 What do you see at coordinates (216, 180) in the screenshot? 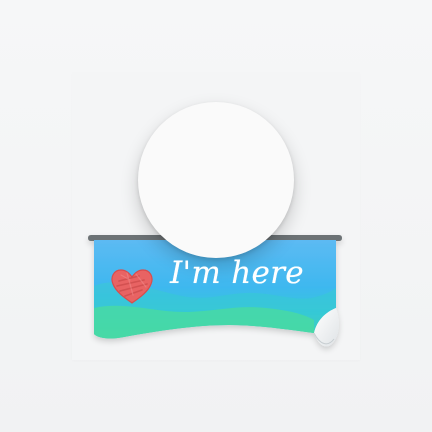
I see `avatar-placeholder` at bounding box center [216, 180].